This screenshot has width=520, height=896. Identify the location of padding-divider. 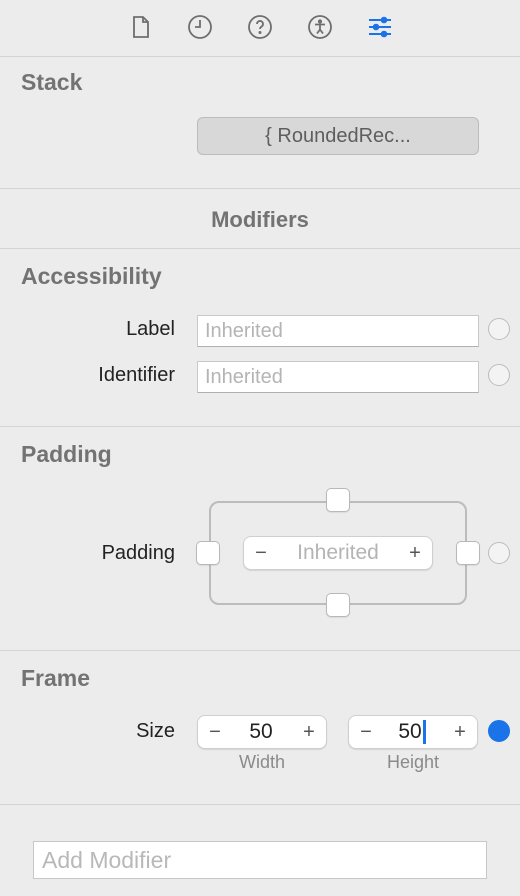
(260, 650).